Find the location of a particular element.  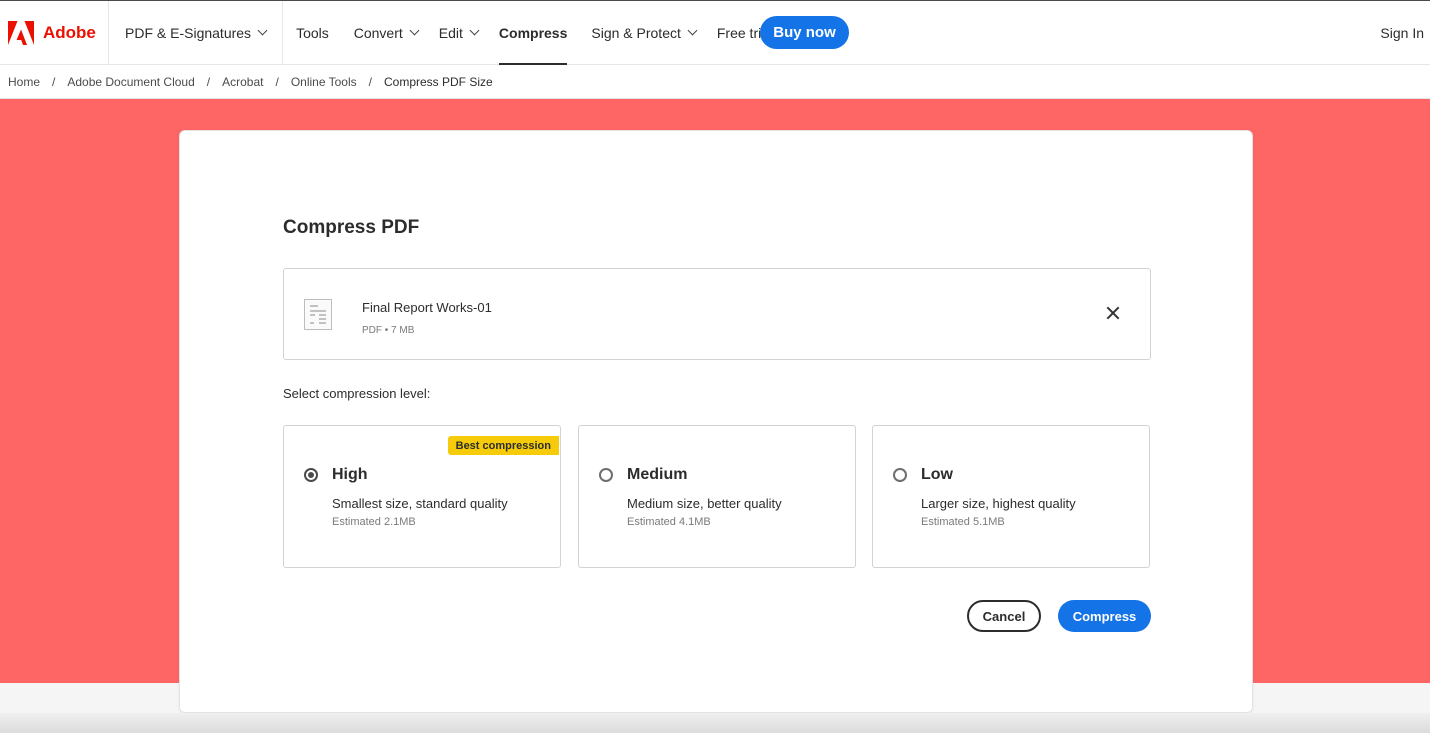

compression-level-label: Select compression level: is located at coordinates (357, 393).